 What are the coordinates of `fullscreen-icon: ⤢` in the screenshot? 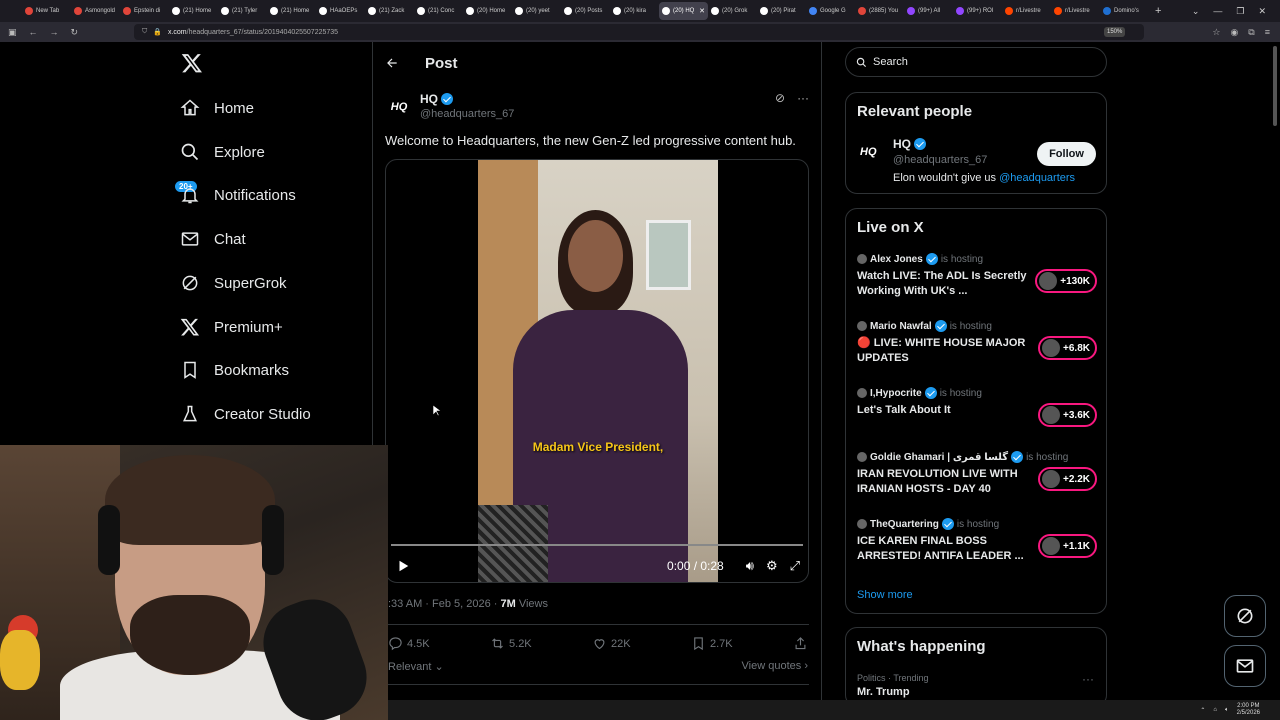 It's located at (795, 566).